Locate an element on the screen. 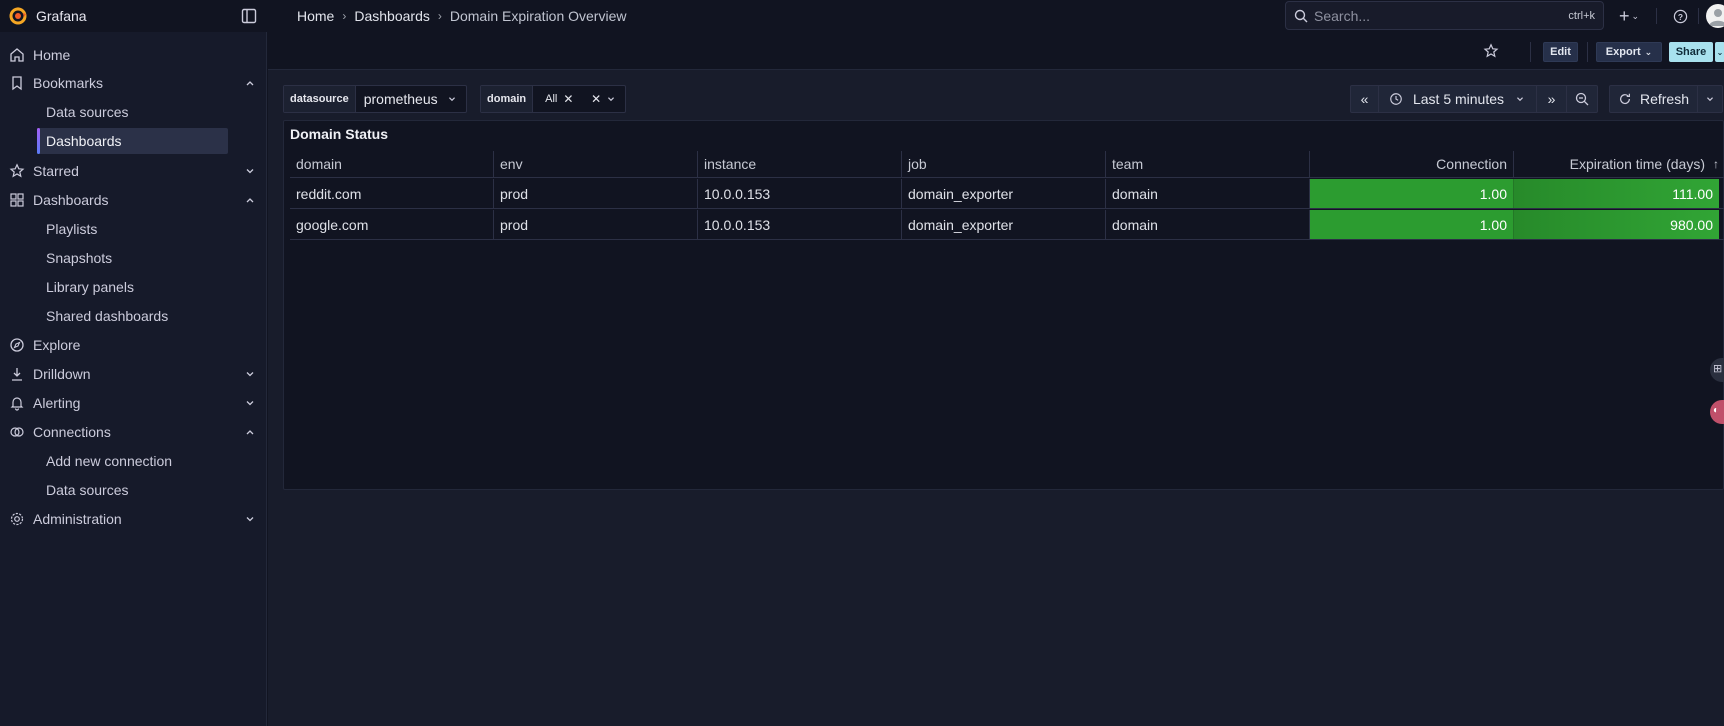 The height and width of the screenshot is (726, 1724). sidebar-item-label: Drilldown is located at coordinates (62, 374).